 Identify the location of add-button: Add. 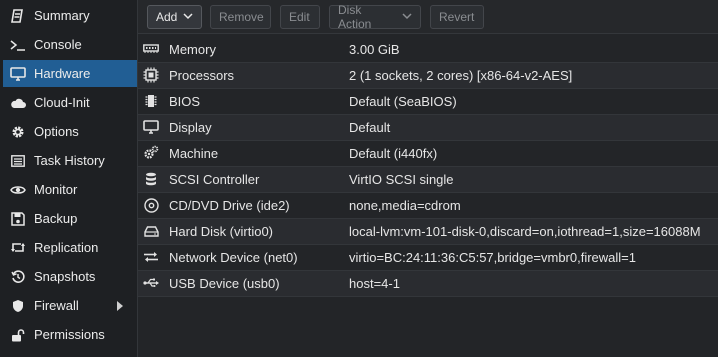
(174, 17).